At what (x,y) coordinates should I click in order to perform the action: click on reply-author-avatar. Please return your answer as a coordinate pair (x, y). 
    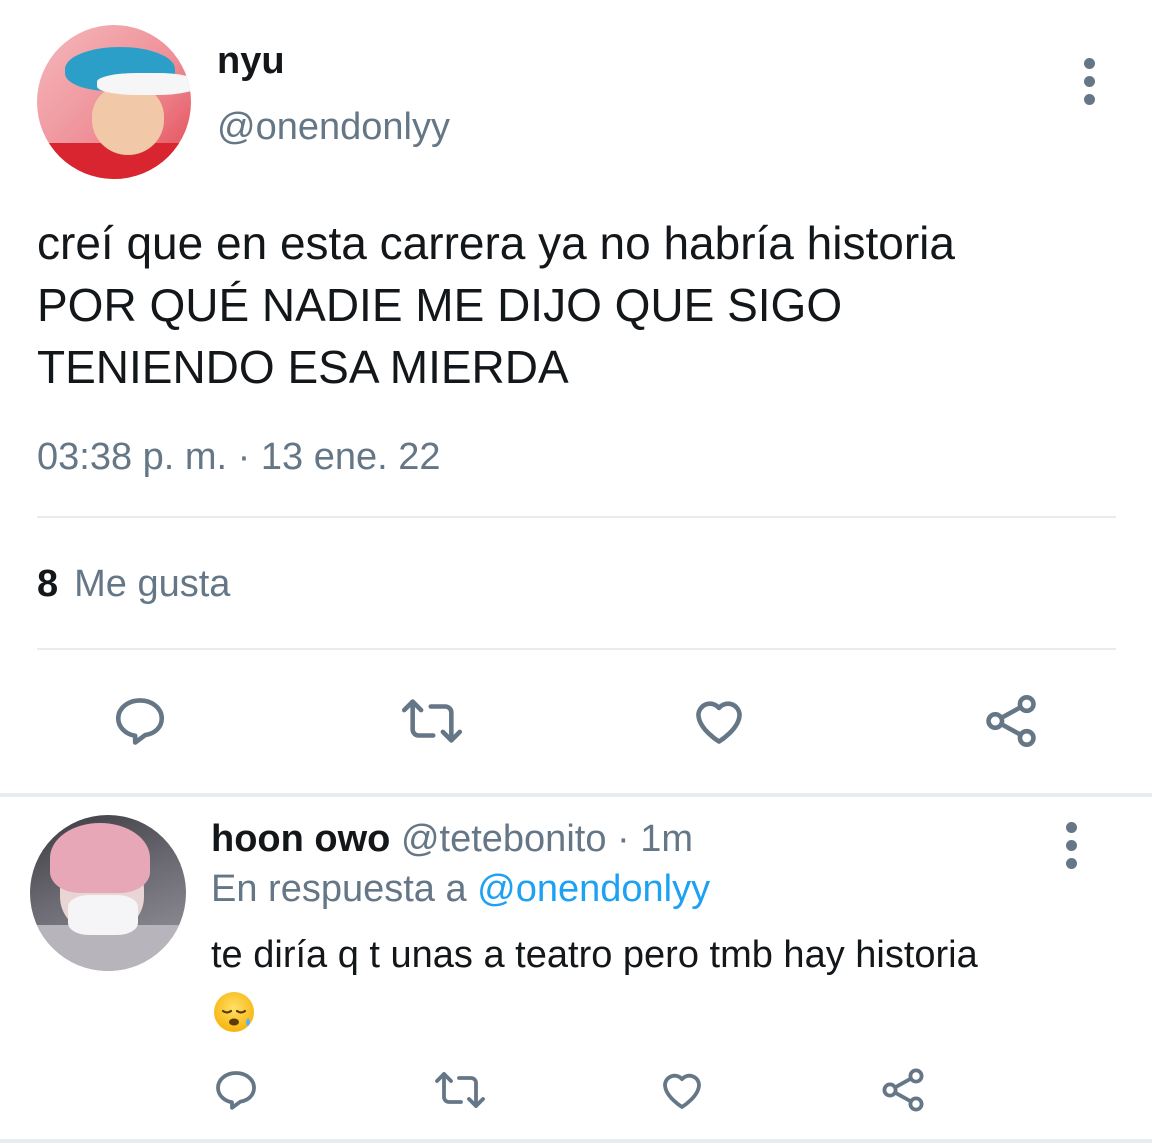
    Looking at the image, I should click on (108, 893).